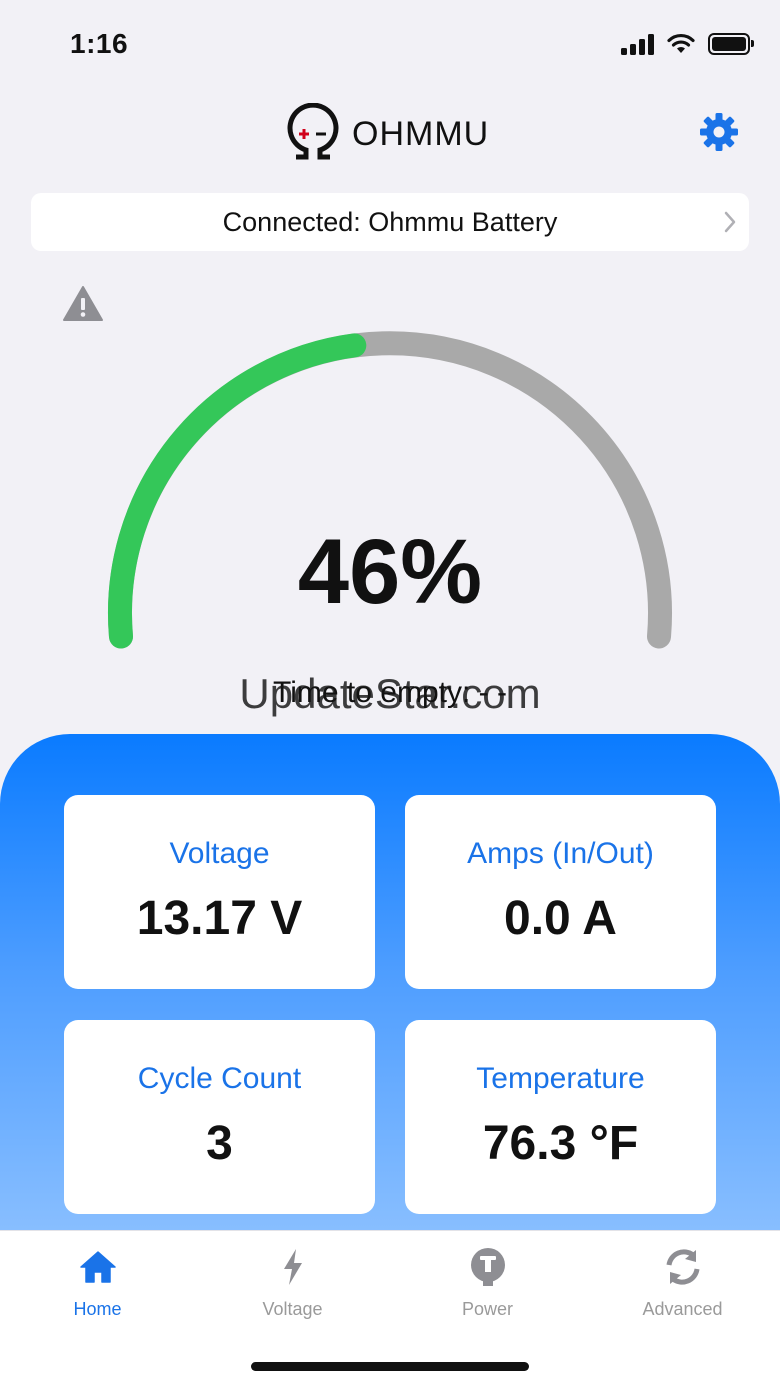 This screenshot has height=1388, width=780. I want to click on wifi-icon, so click(681, 43).